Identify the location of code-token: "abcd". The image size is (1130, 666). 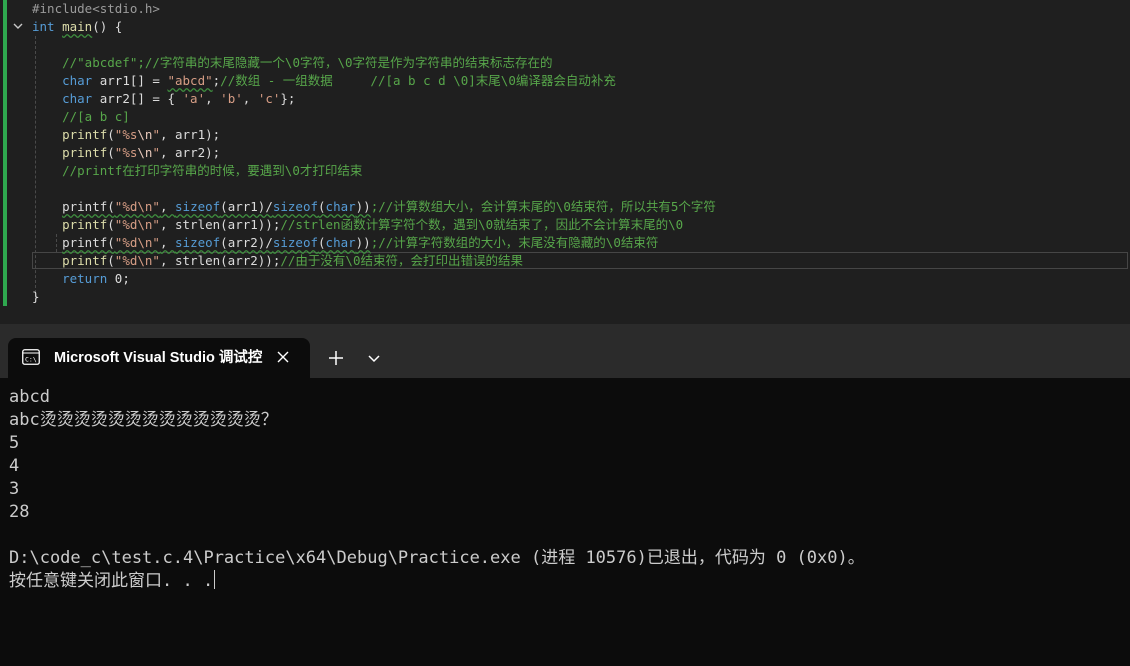
(190, 80).